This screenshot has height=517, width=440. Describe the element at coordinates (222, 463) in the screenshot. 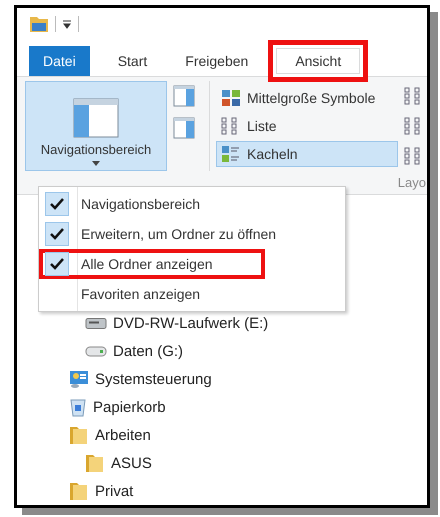

I see `tree-item: ASUS` at that location.